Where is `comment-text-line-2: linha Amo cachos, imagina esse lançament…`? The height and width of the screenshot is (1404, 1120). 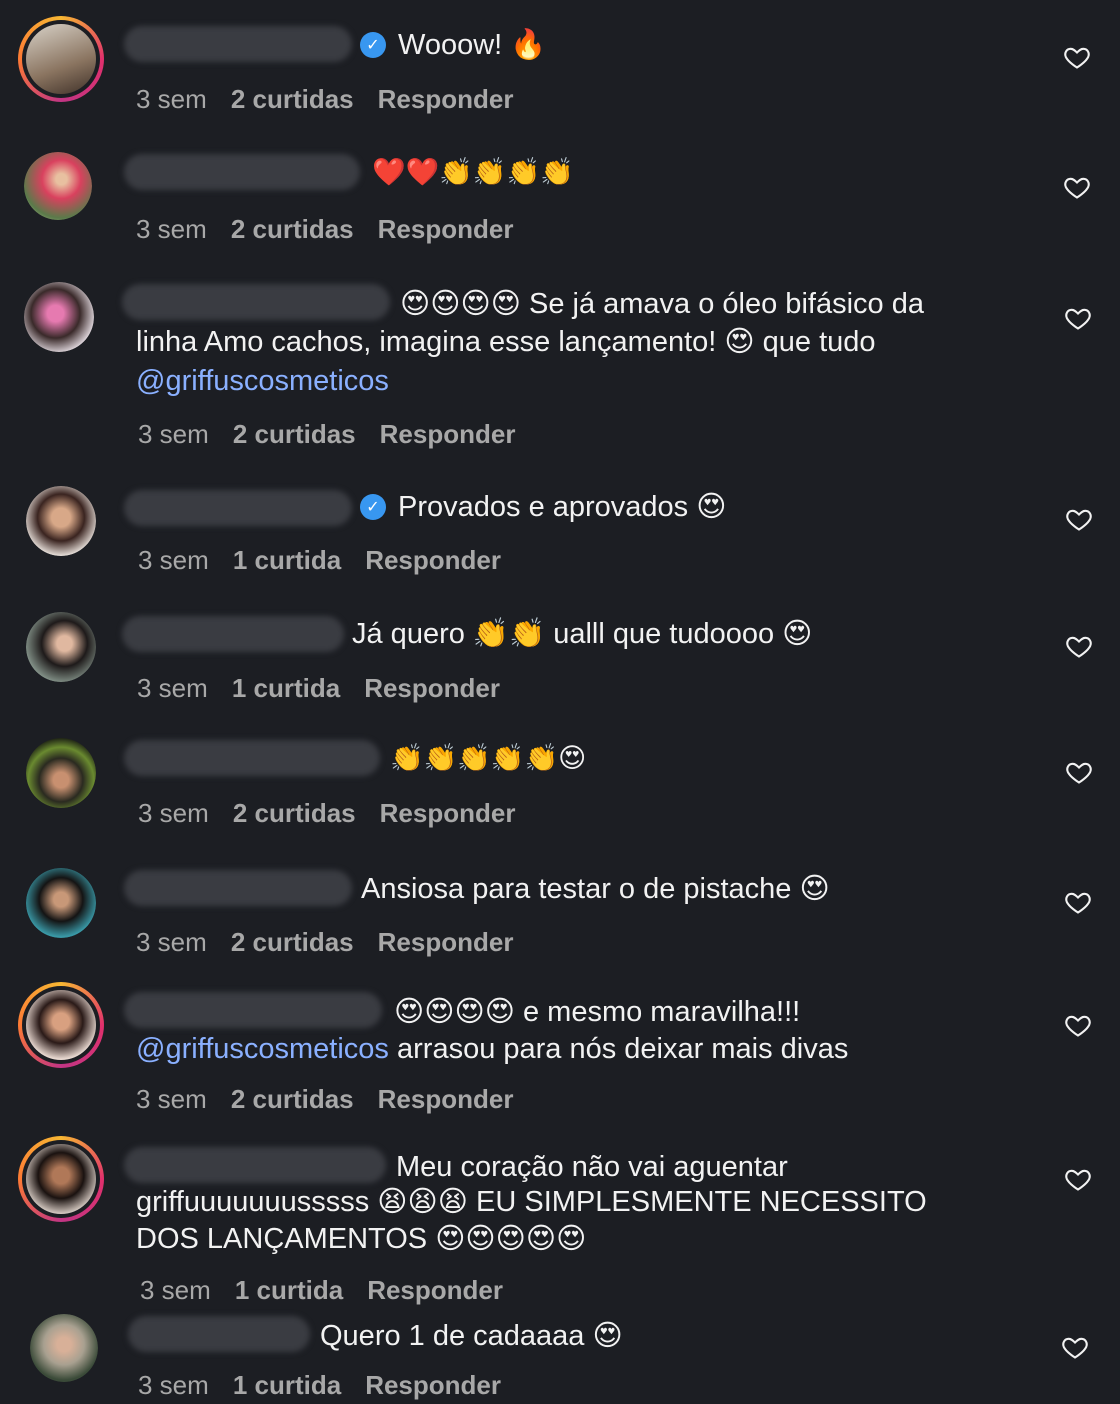
comment-text-line-2: linha Amo cachos, imagina esse lançament… is located at coordinates (506, 342).